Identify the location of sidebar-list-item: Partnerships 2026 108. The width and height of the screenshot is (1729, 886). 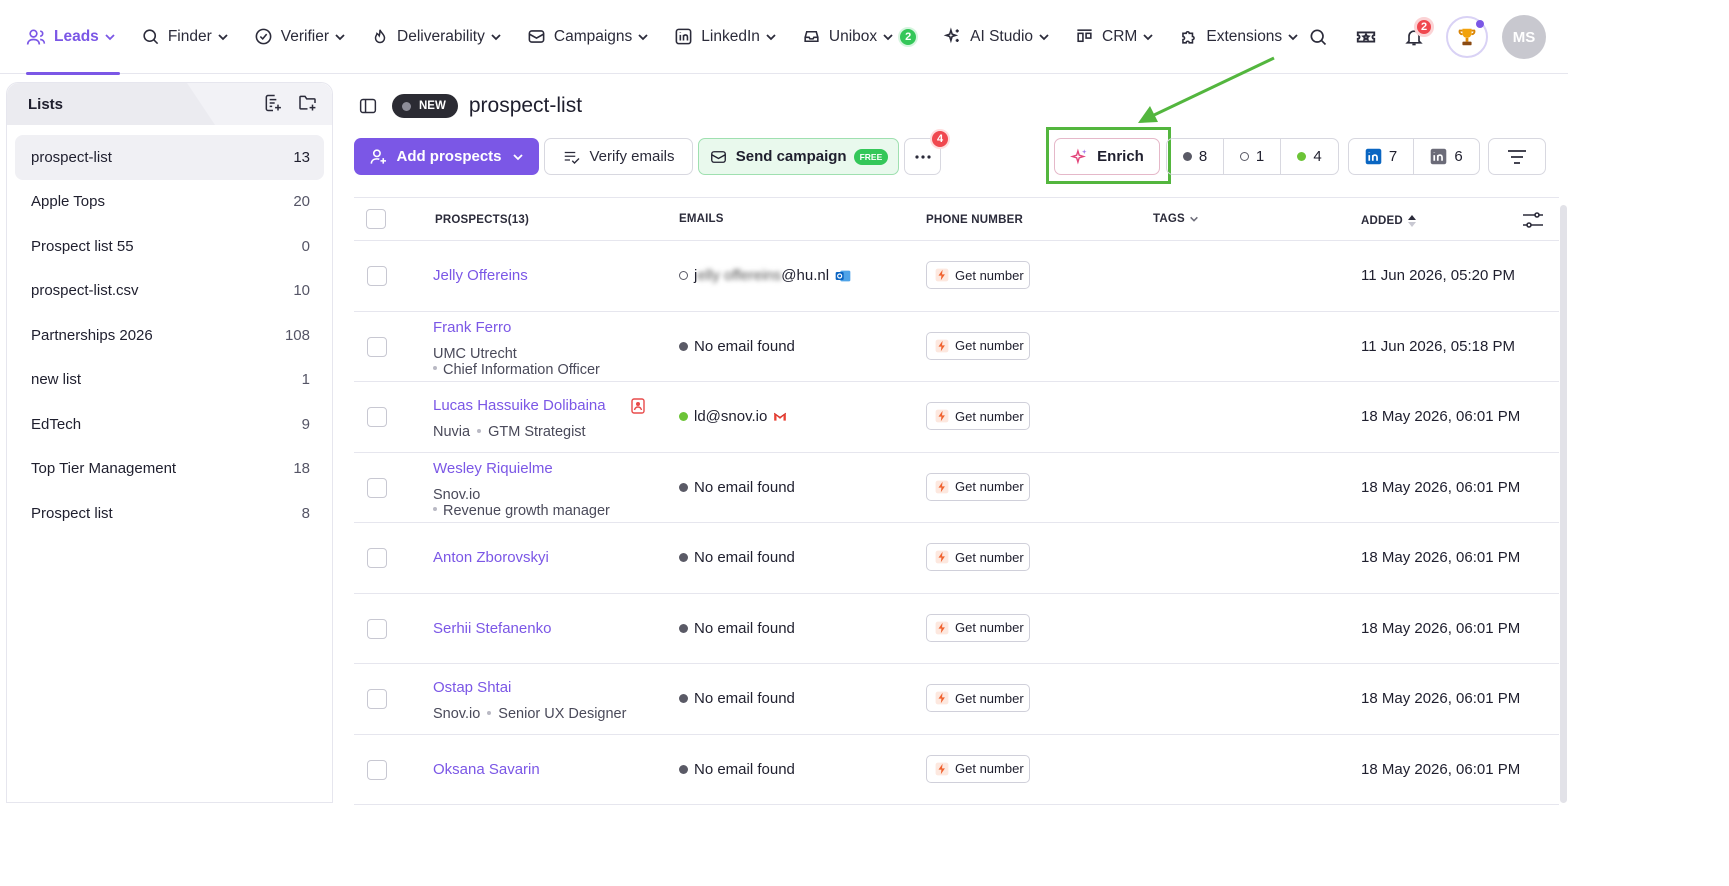
(169, 335).